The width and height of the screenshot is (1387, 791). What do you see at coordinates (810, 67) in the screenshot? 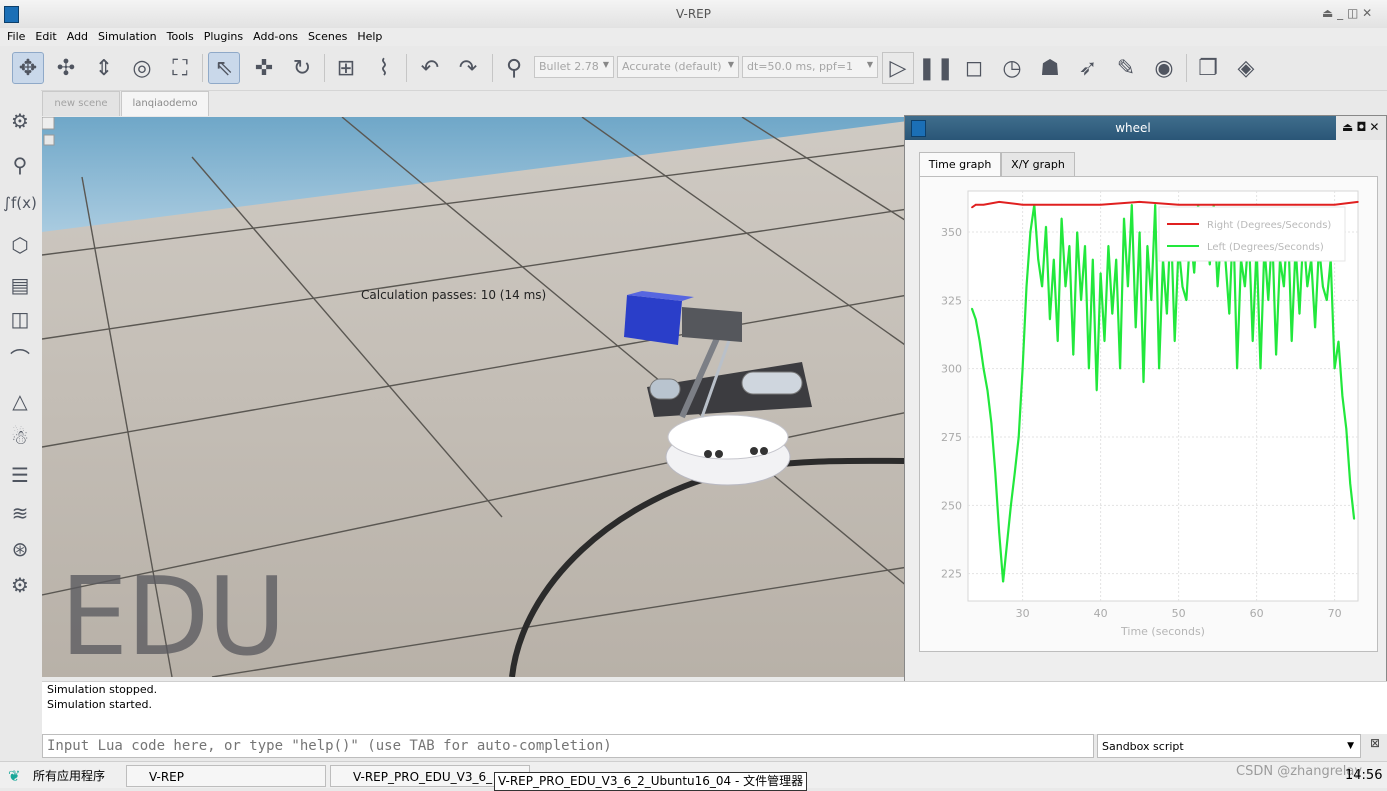
I see `timestep-select: dt=50.0 ms, ppf=1 ▼` at bounding box center [810, 67].